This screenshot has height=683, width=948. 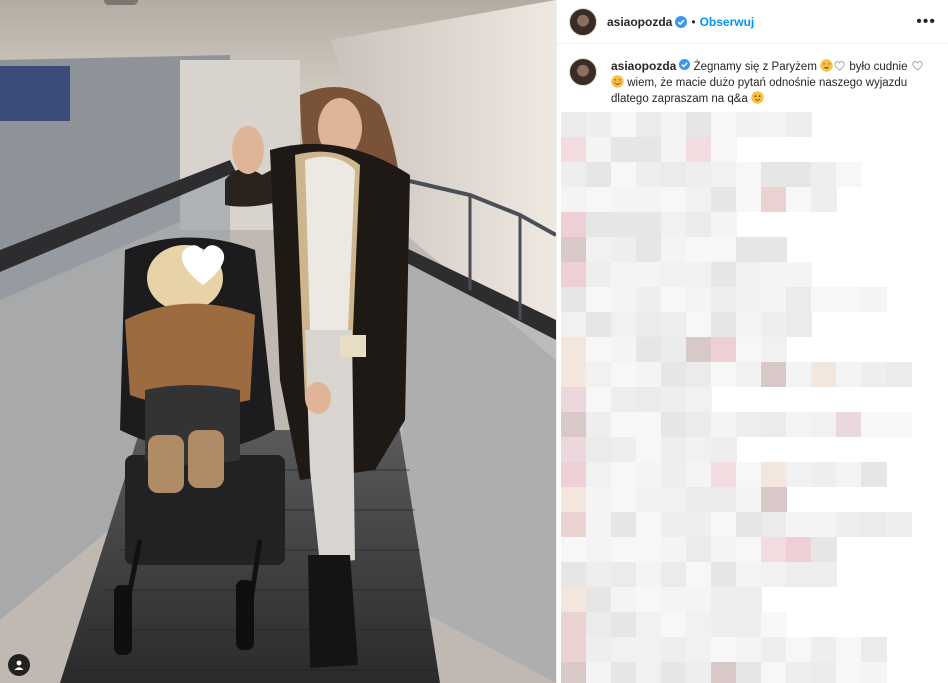 I want to click on username-link: asiaopozda, so click(x=639, y=22).